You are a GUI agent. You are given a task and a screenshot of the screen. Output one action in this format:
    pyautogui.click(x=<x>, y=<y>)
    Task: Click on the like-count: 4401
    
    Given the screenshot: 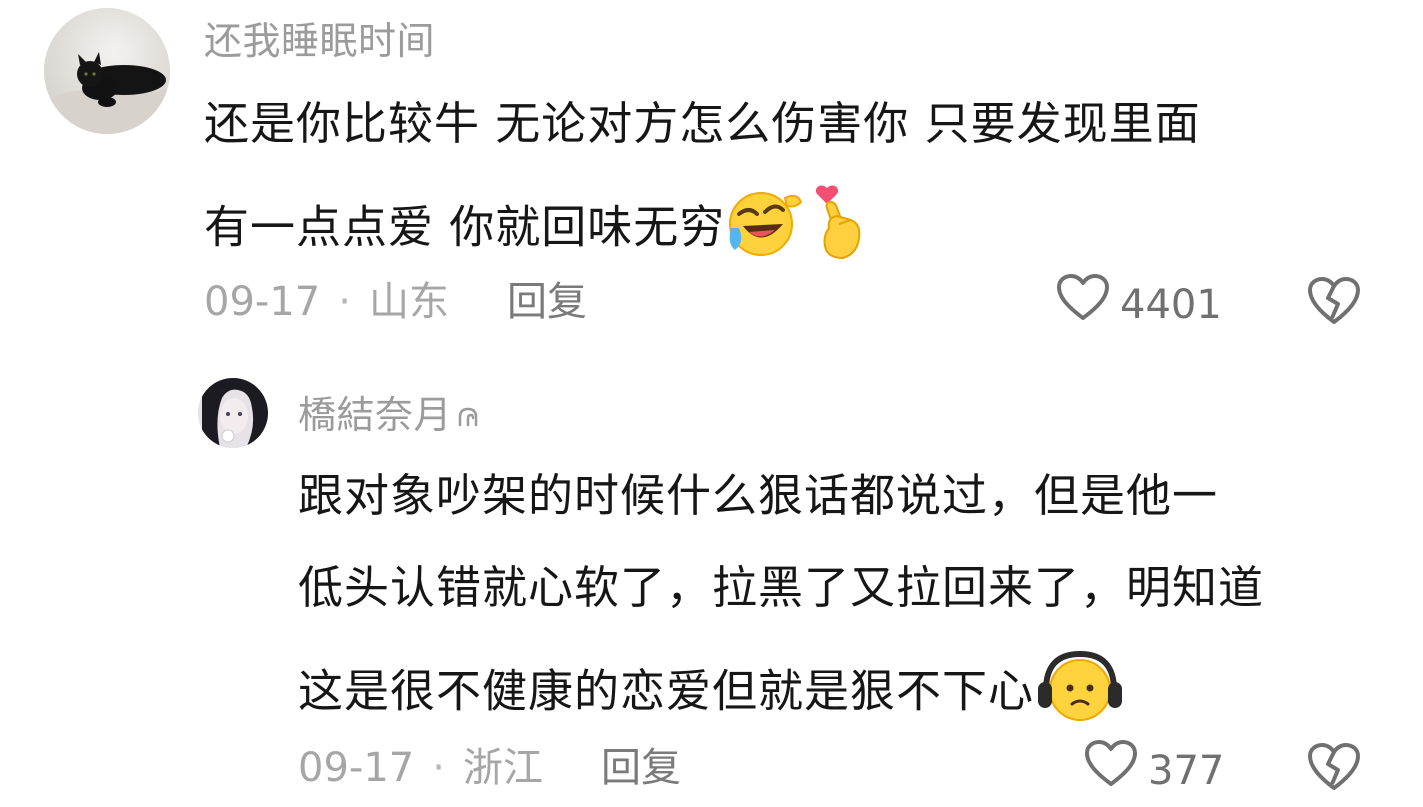 What is the action you would take?
    pyautogui.click(x=1171, y=305)
    